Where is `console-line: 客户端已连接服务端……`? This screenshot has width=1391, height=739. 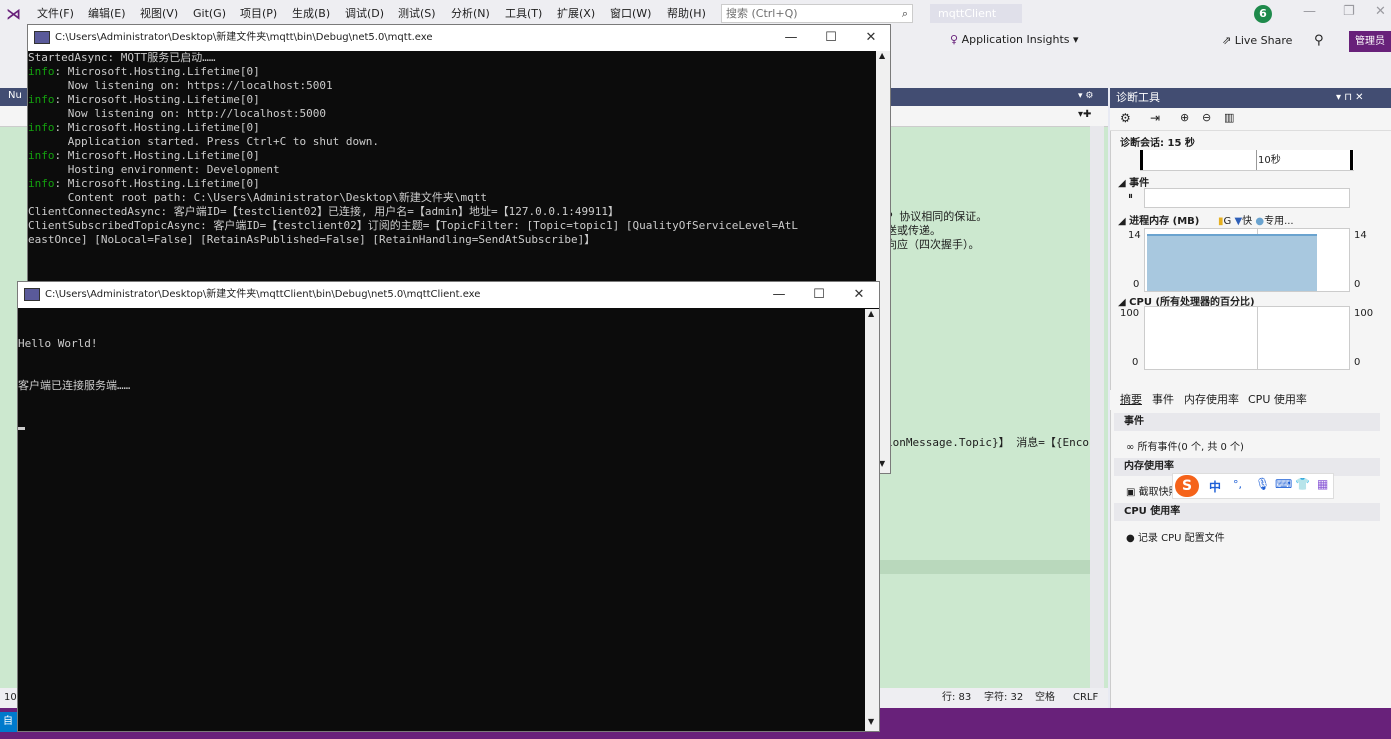
console-line: 客户端已连接服务端…… is located at coordinates (74, 385).